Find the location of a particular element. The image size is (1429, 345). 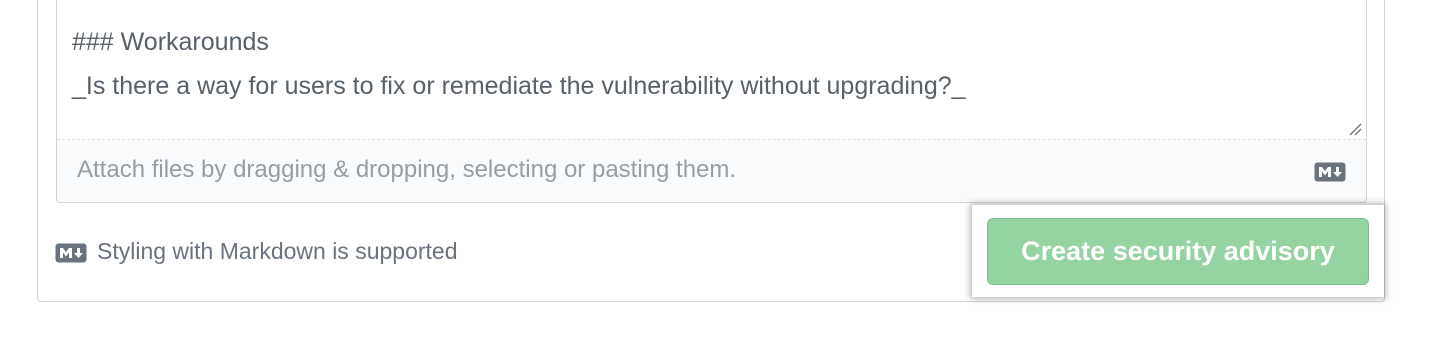

resize-handle-icon is located at coordinates (1355, 129).